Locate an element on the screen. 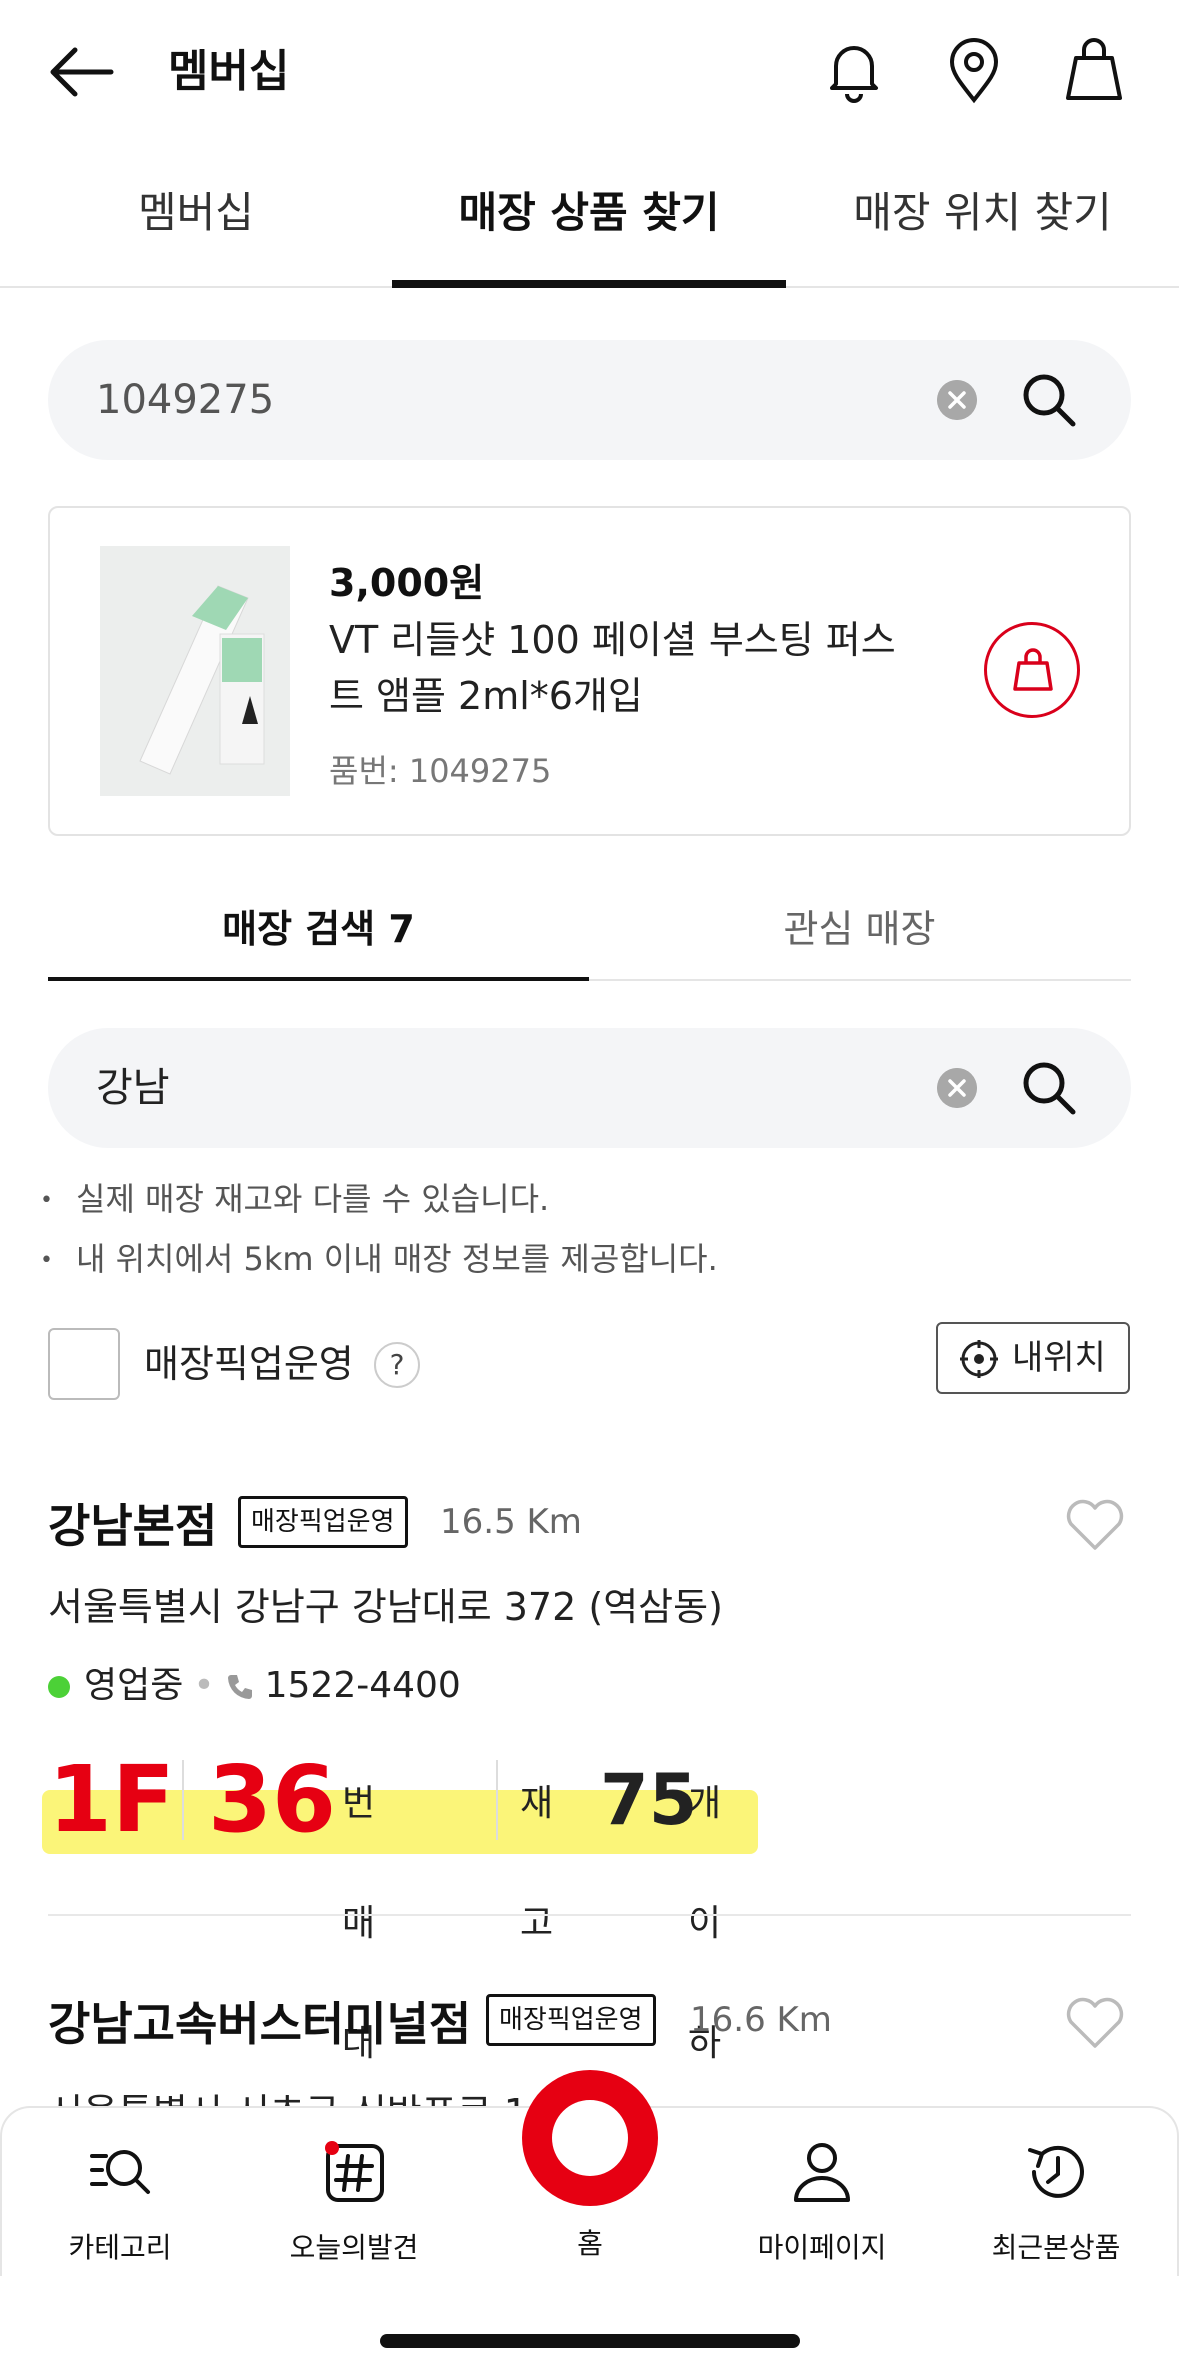 Image resolution: width=1179 pixels, height=2379 pixels. open-status-label: 영업중 is located at coordinates (134, 1685).